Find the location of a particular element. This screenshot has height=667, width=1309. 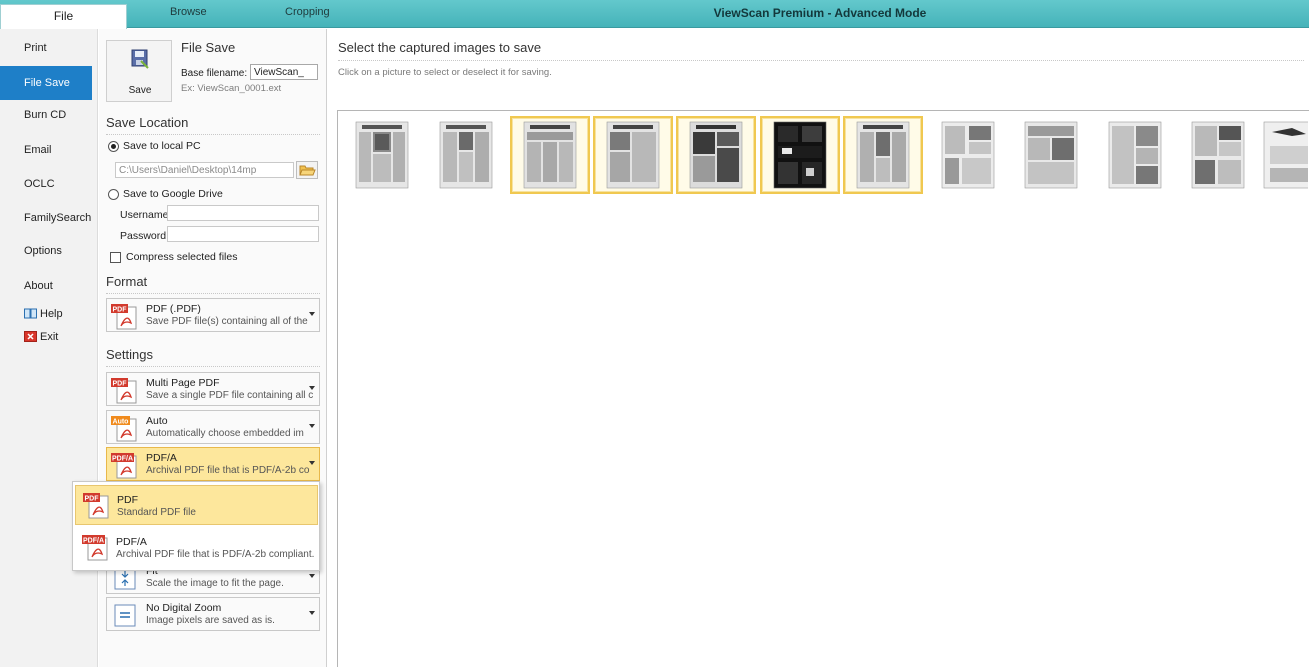

base-filename-input is located at coordinates (284, 72).